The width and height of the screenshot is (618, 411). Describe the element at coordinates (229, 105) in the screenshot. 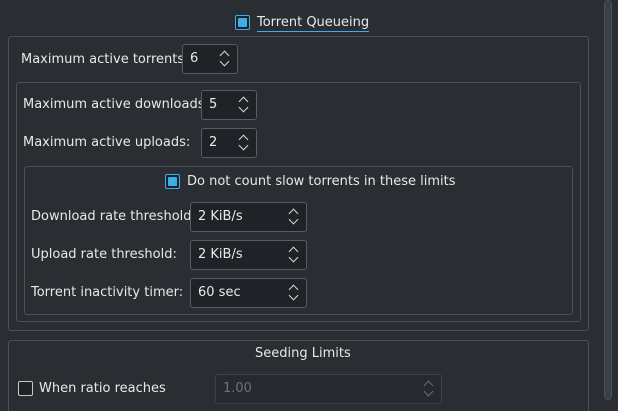

I see `max-active-downloads-spinbox: 5` at that location.